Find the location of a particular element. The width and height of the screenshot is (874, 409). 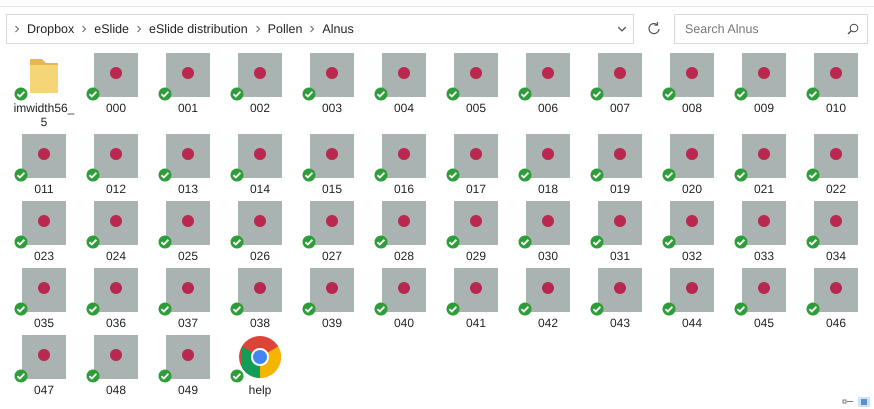

file-name: 040 is located at coordinates (404, 323).